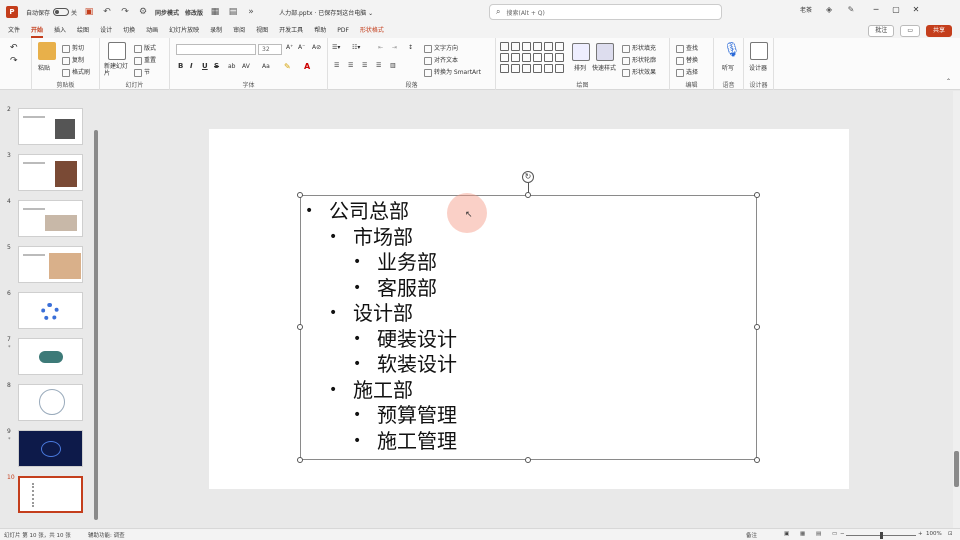 The width and height of the screenshot is (960, 540). What do you see at coordinates (528, 177) in the screenshot?
I see `rotate-icon: ↻` at bounding box center [528, 177].